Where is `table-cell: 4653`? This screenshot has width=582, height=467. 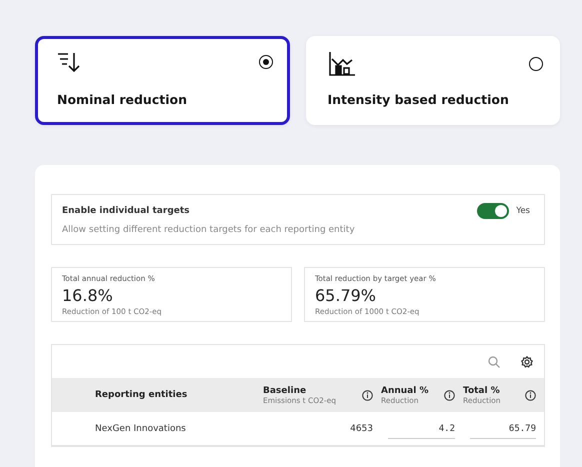
table-cell: 4653 is located at coordinates (361, 429).